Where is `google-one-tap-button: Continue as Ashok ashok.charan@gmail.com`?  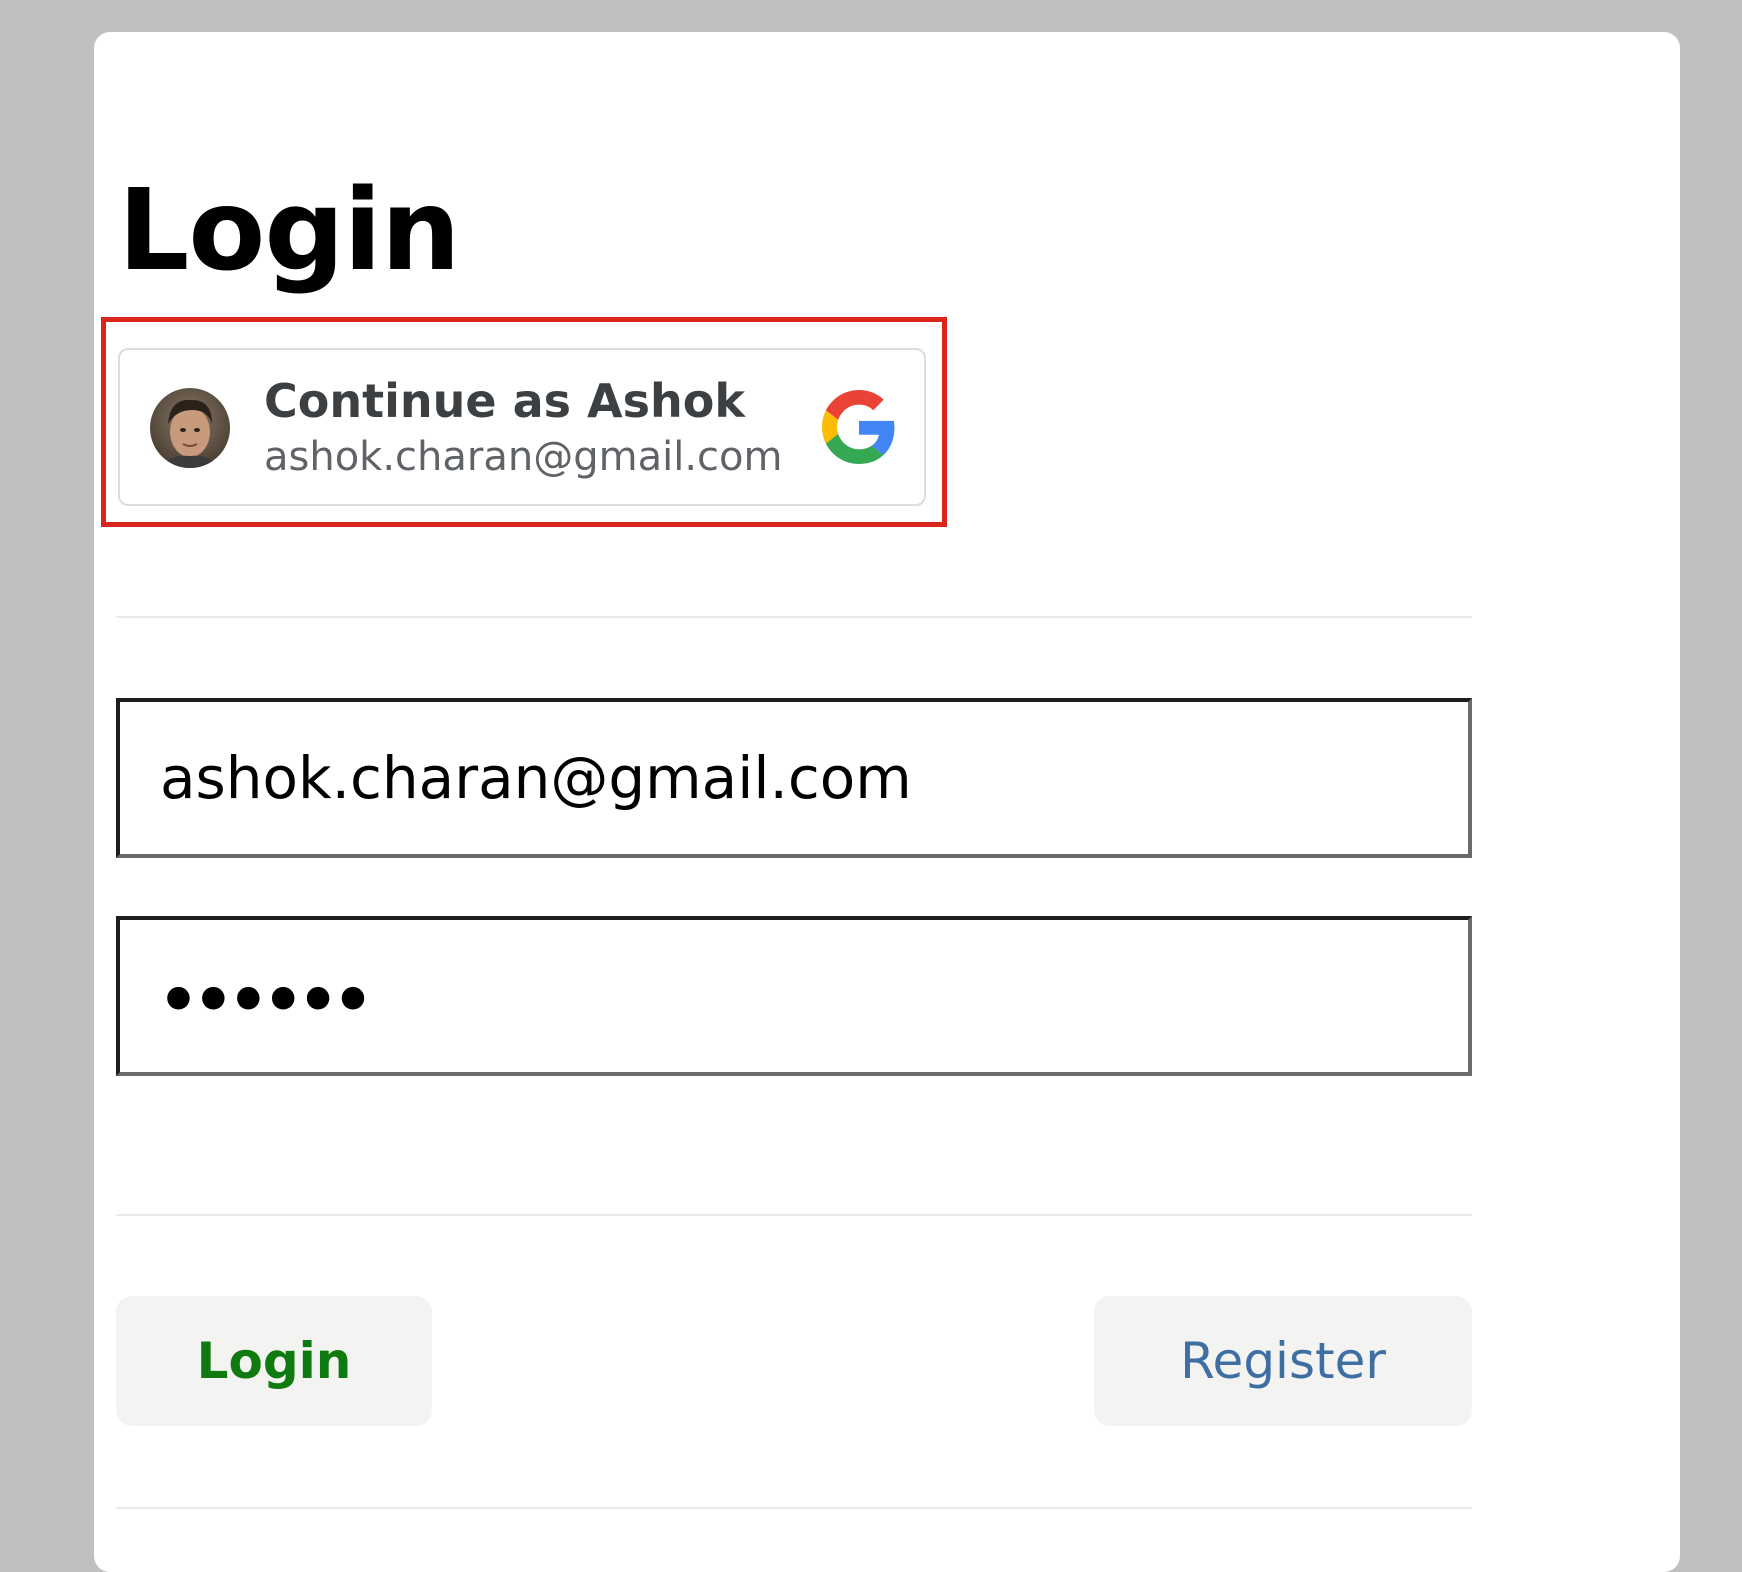
google-one-tap-button: Continue as Ashok ashok.charan@gmail.com is located at coordinates (522, 427).